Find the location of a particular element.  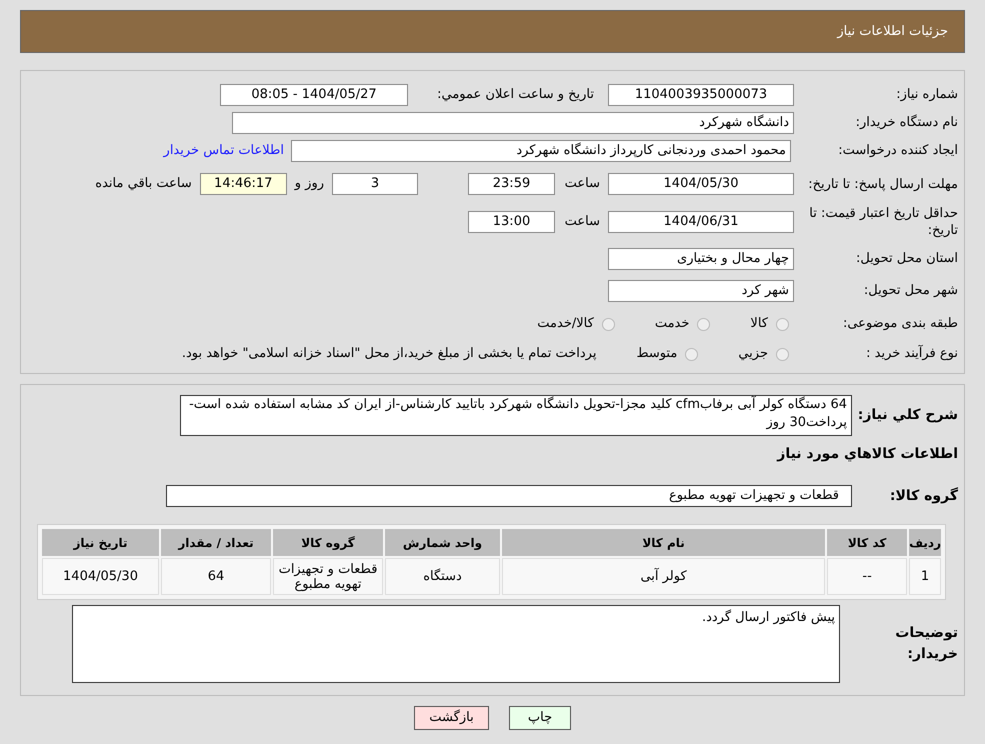

field-value: 1404/06/31 is located at coordinates (701, 222).